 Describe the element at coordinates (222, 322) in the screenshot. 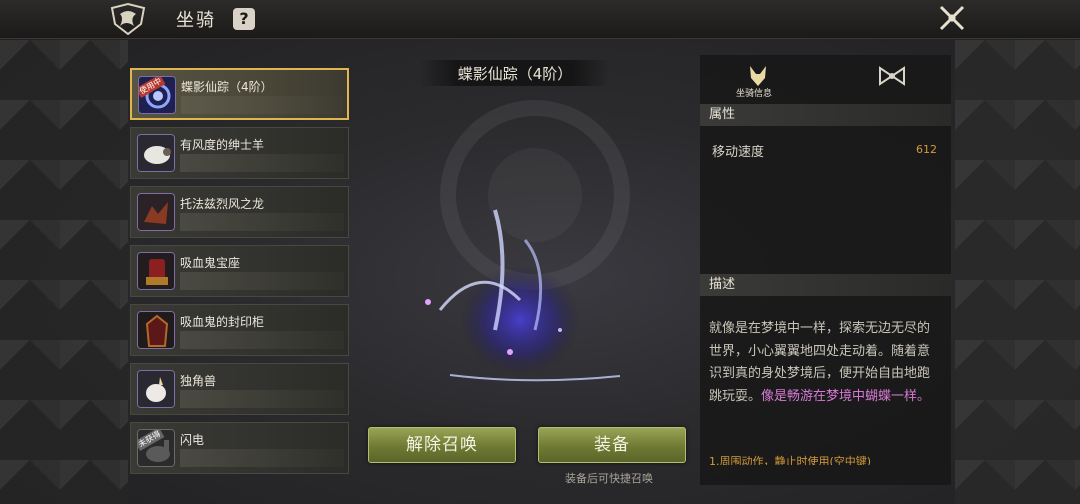

I see `mount-name: 吸血鬼的封印柜` at that location.